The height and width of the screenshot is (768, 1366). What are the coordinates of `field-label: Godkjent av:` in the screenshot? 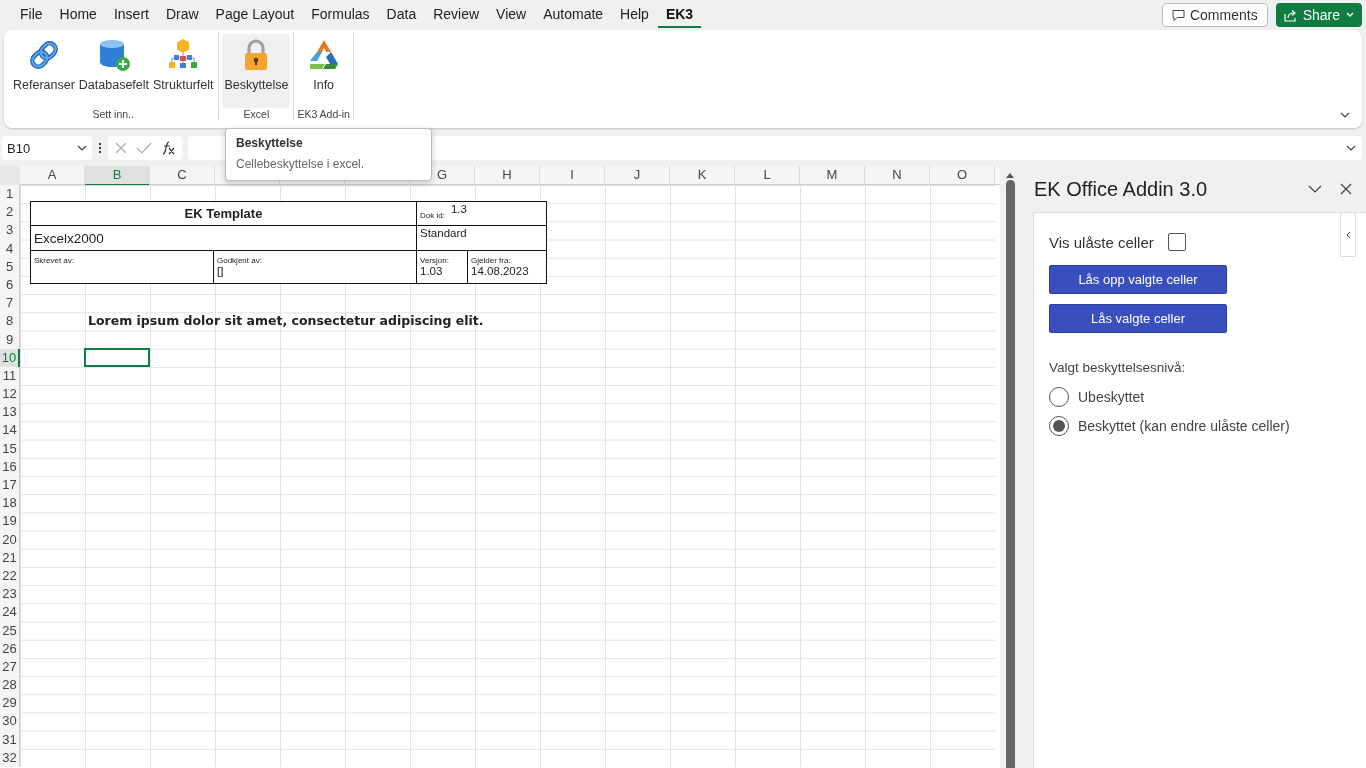 It's located at (240, 260).